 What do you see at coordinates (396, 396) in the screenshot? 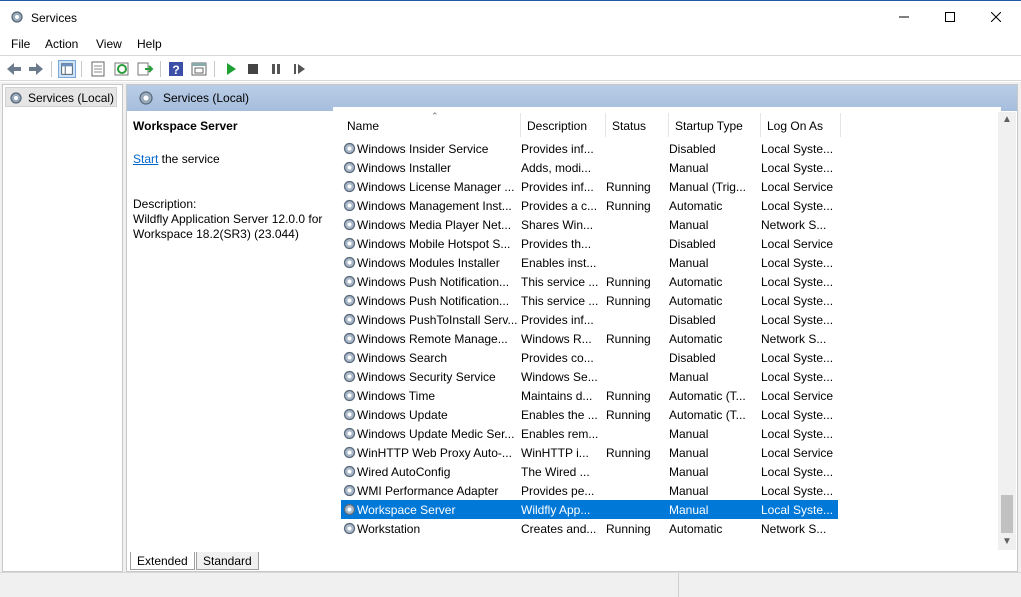
I see `cell-name: Windows Time` at bounding box center [396, 396].